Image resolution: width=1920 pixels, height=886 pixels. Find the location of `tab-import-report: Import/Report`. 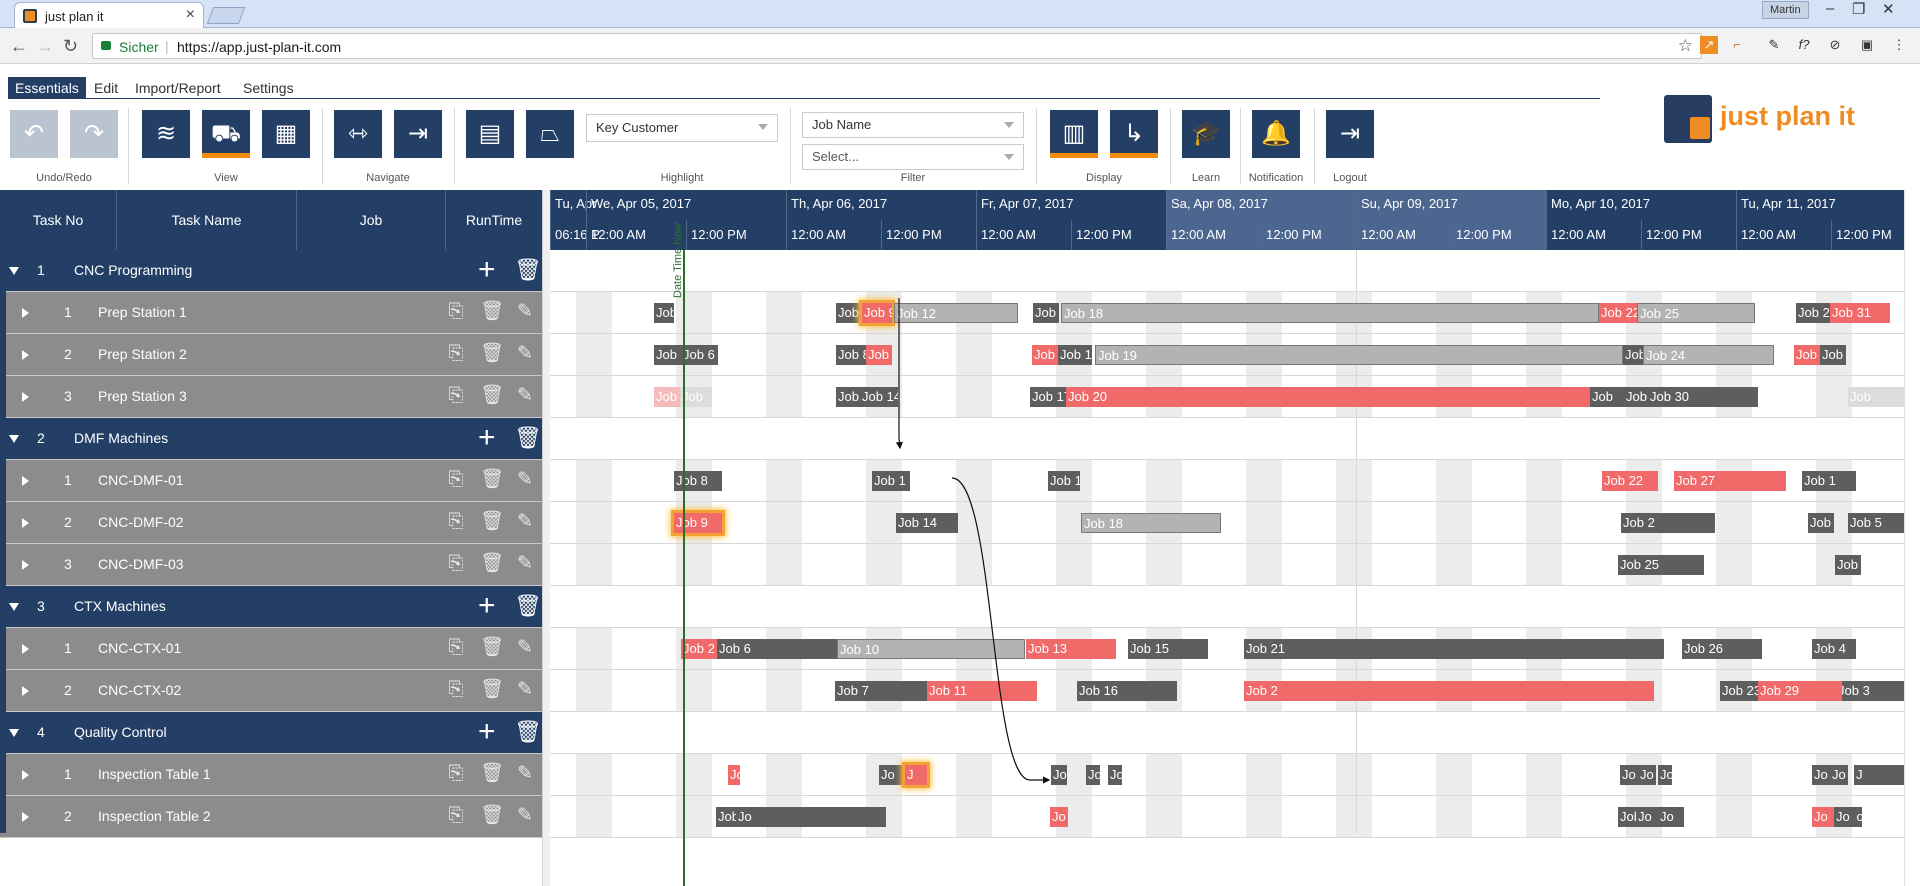

tab-import-report: Import/Report is located at coordinates (178, 88).